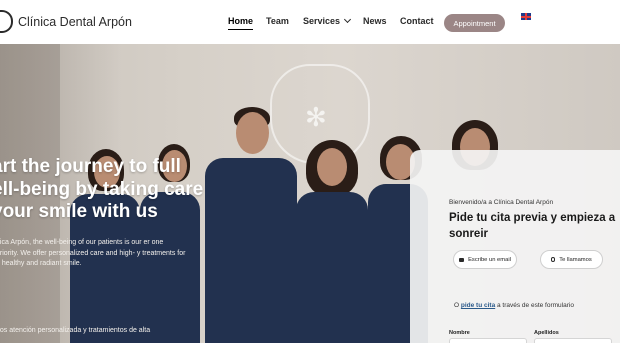 The image size is (620, 343). What do you see at coordinates (553, 259) in the screenshot?
I see `phone-icon` at bounding box center [553, 259].